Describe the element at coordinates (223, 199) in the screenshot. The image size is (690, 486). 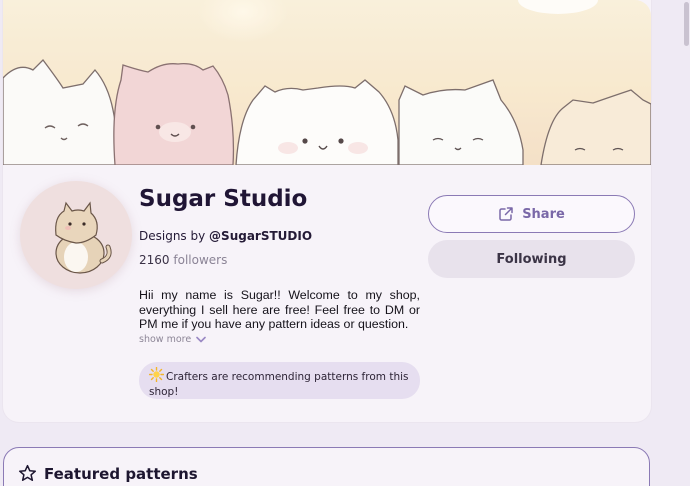
I see `shop-name: Sugar Studio` at that location.